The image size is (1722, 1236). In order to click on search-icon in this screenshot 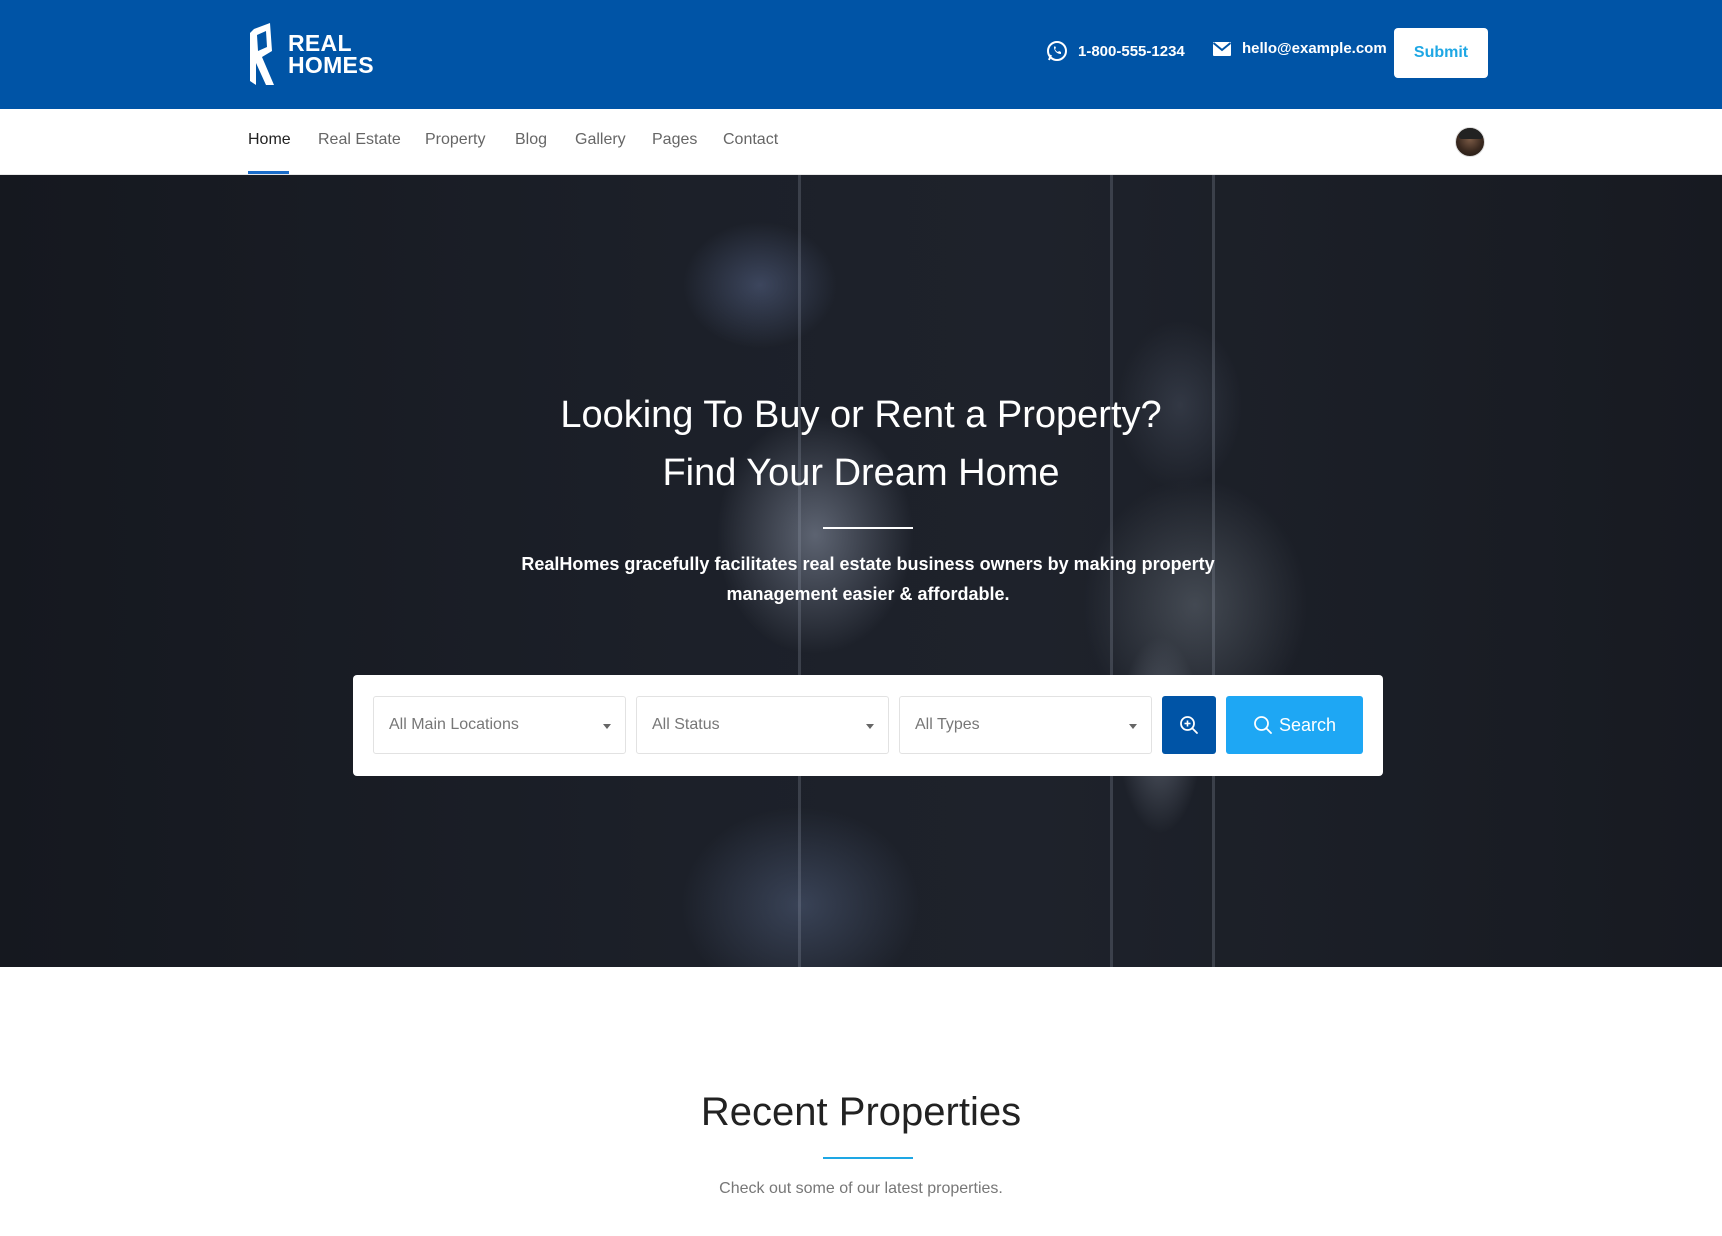, I will do `click(1263, 725)`.